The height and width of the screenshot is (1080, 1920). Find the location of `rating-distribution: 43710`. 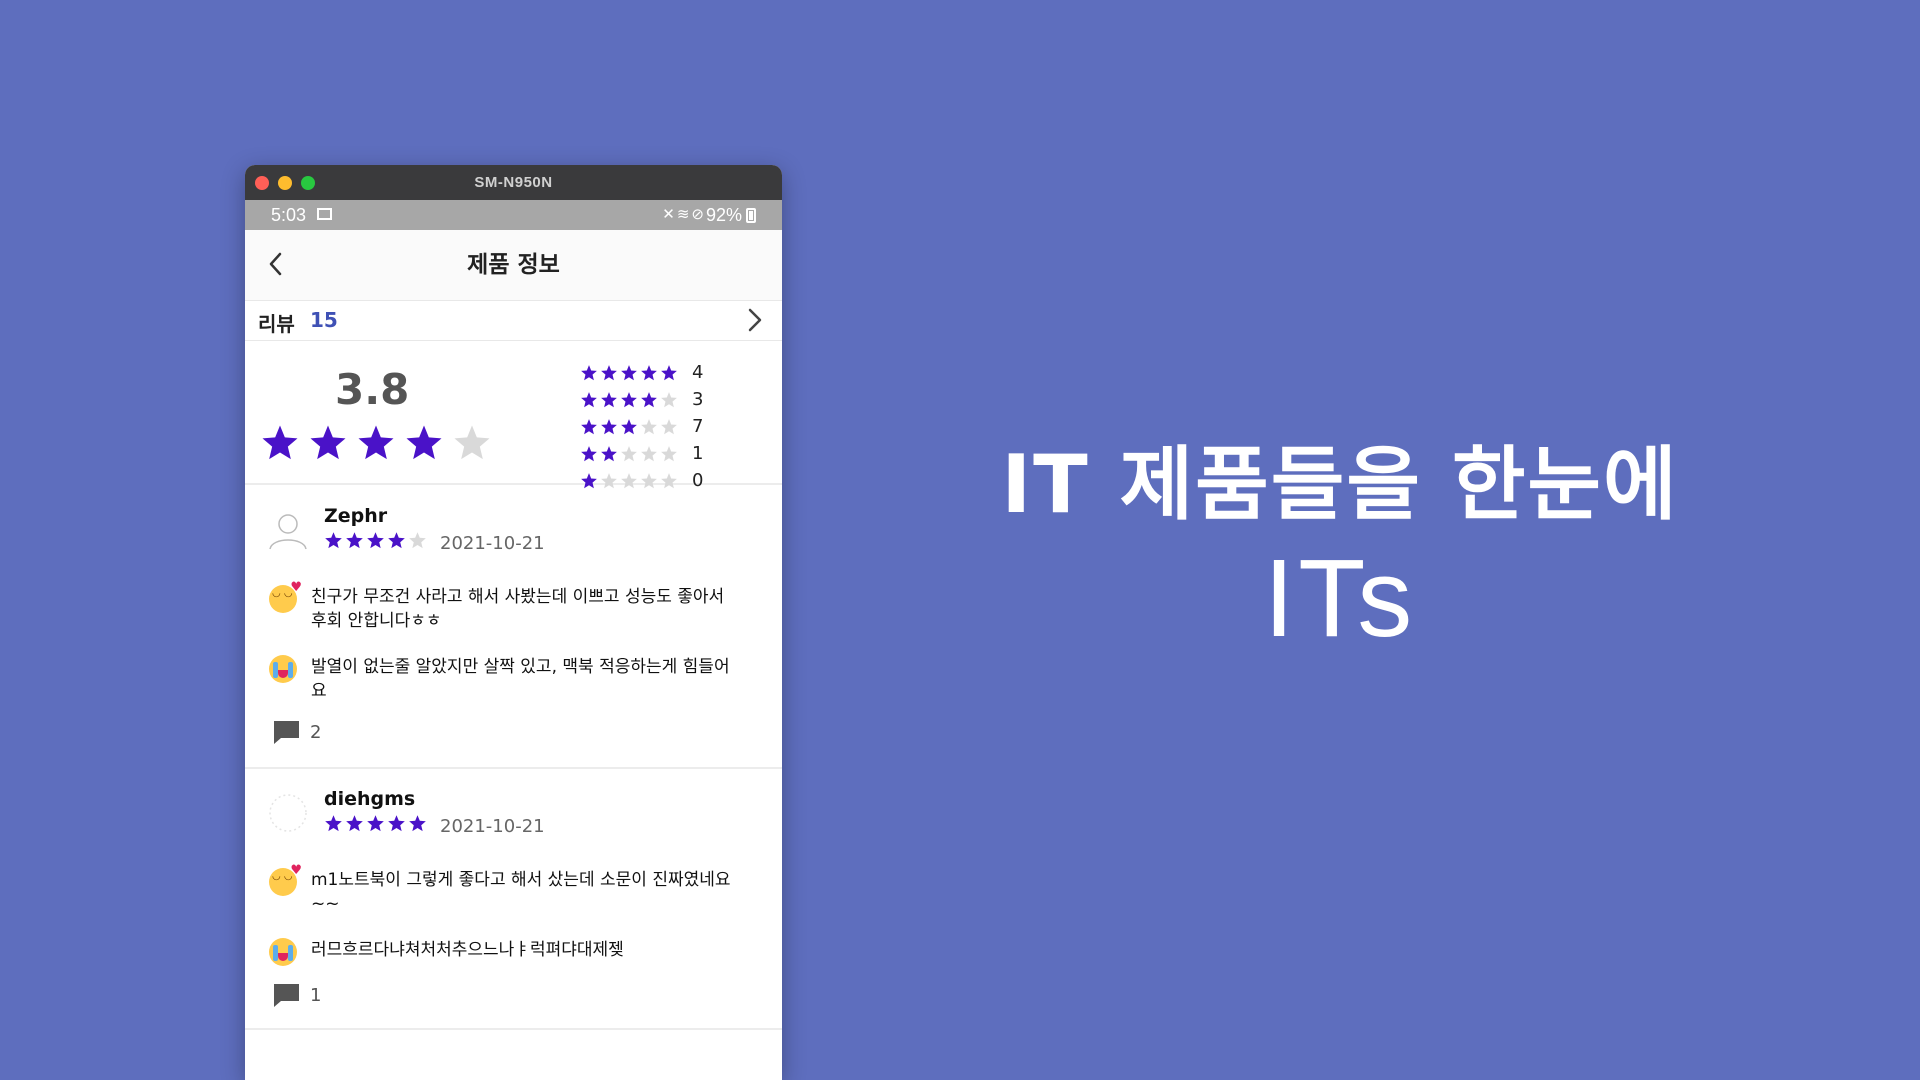

rating-distribution: 43710 is located at coordinates (646, 426).